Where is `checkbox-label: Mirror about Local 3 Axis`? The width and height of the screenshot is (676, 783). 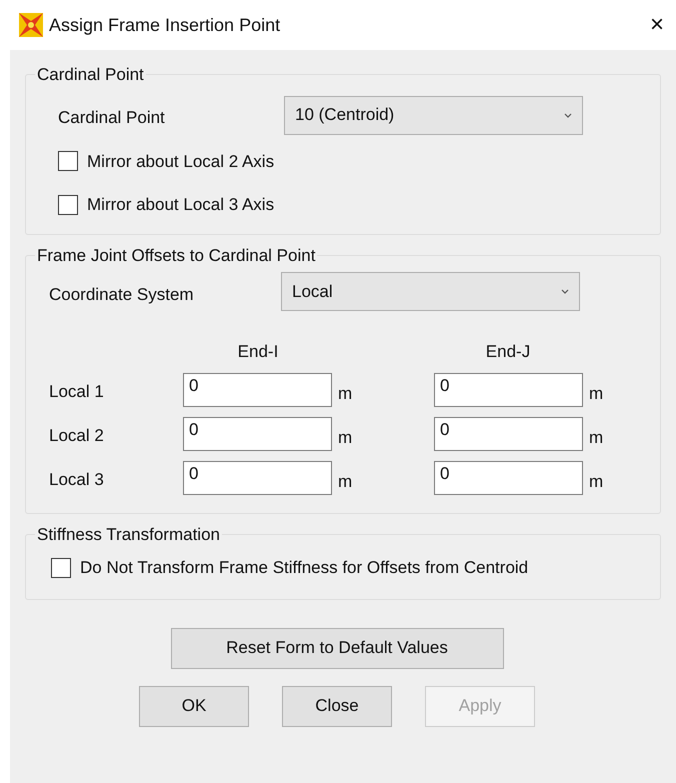 checkbox-label: Mirror about Local 3 Axis is located at coordinates (180, 205).